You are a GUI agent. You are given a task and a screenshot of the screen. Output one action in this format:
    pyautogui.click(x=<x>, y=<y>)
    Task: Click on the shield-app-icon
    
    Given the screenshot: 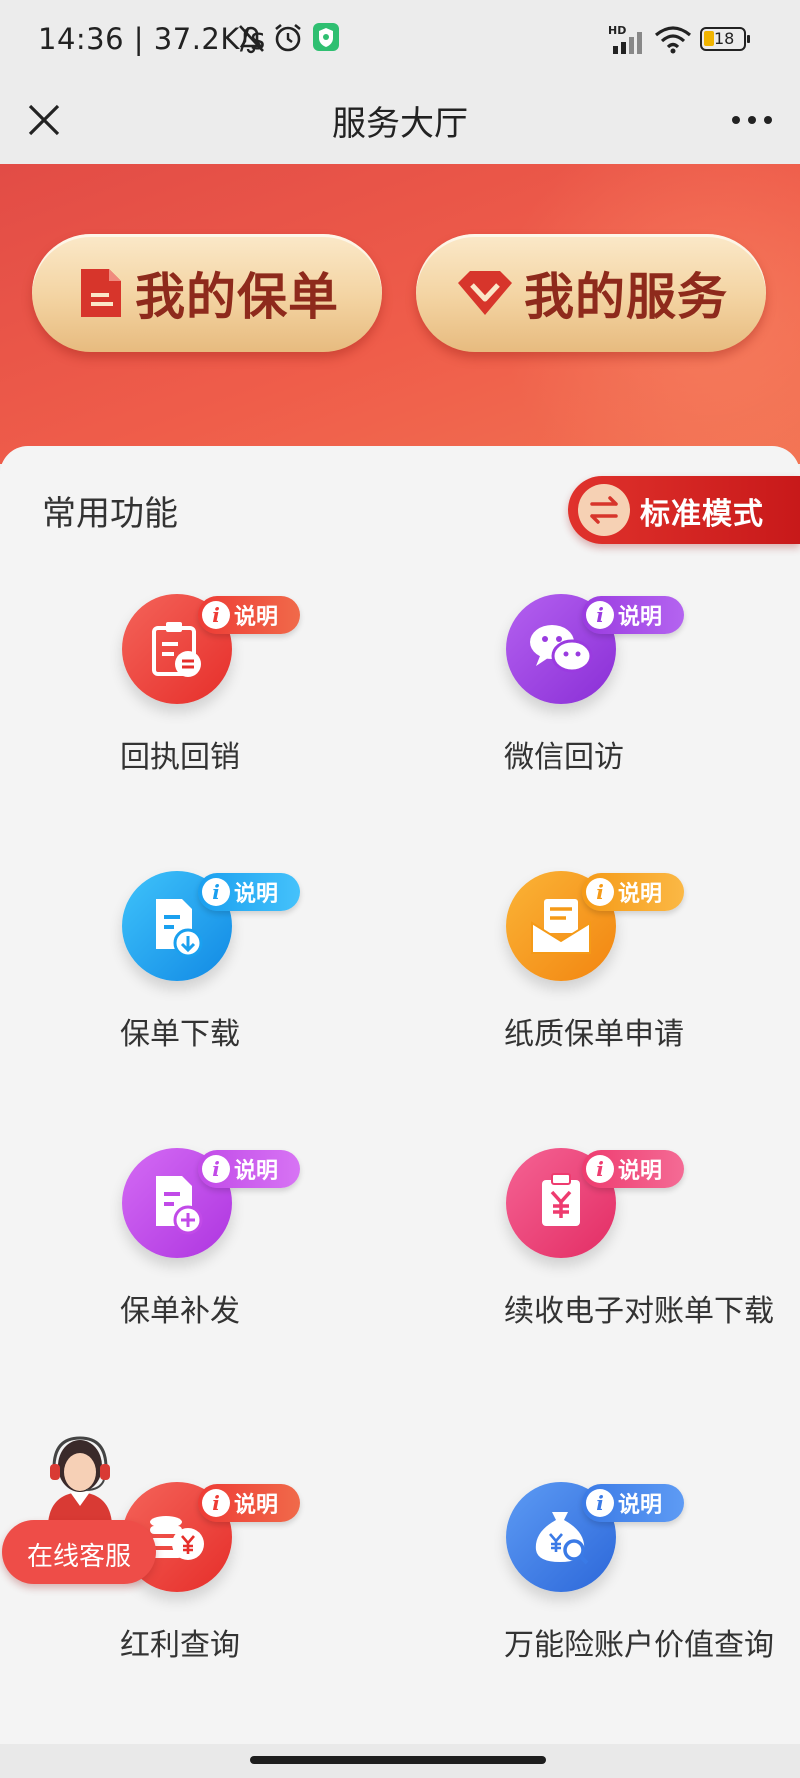 What is the action you would take?
    pyautogui.click(x=326, y=37)
    